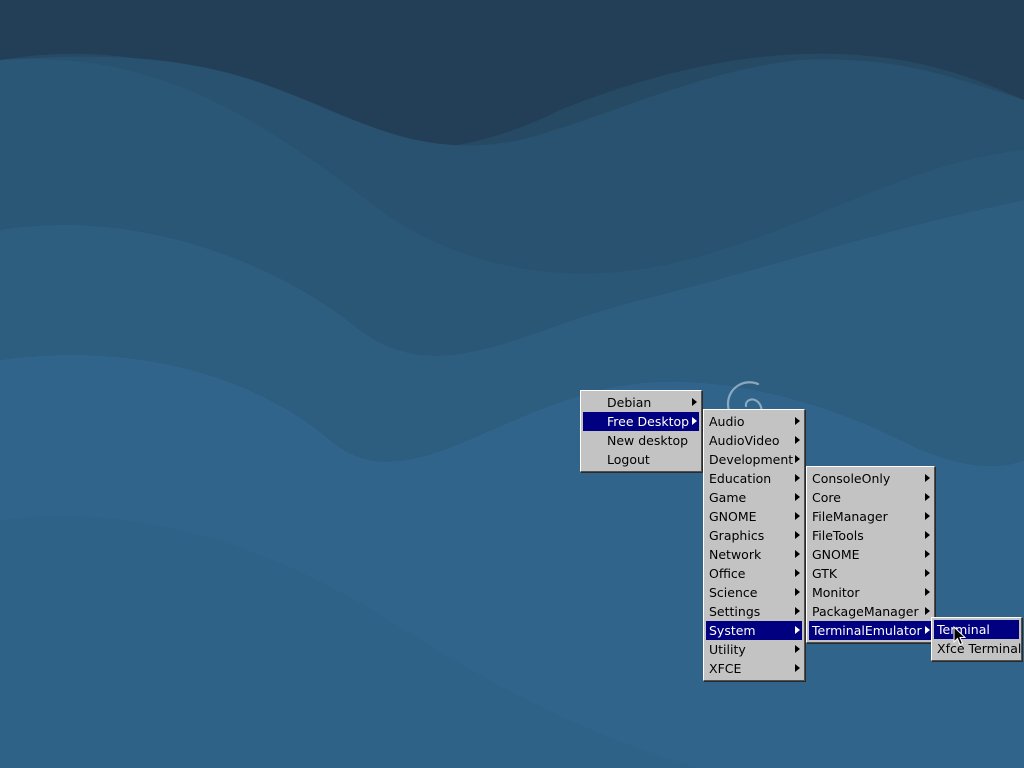  I want to click on menu-item-xfce-terminal: Xfce Terminal, so click(978, 648).